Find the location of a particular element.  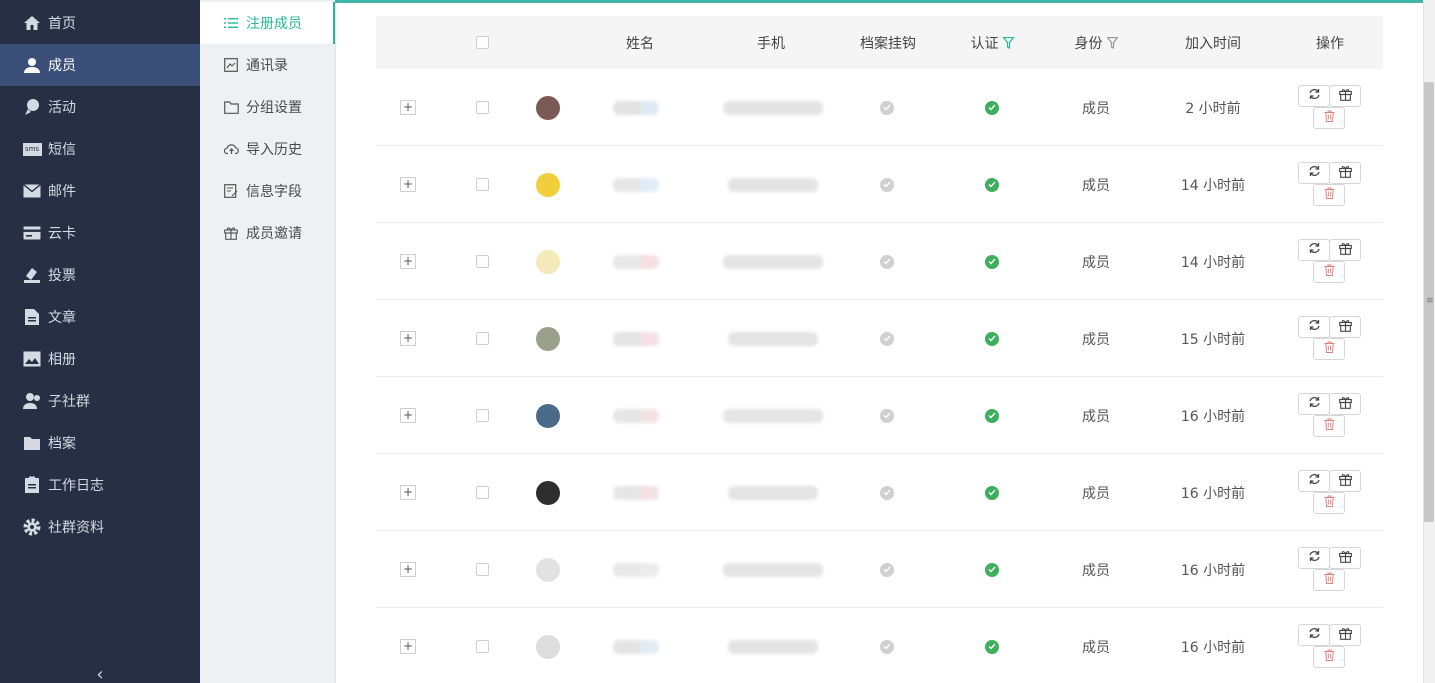

nav-item-6: 投票 is located at coordinates (100, 275).